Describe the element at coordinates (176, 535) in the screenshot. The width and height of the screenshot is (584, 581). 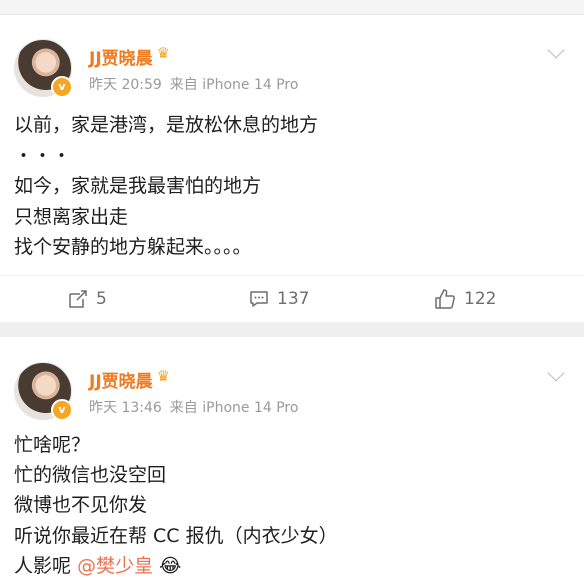
I see `post-text-line: 听说你最近在帮 CC 报仇（内衣少女）` at that location.